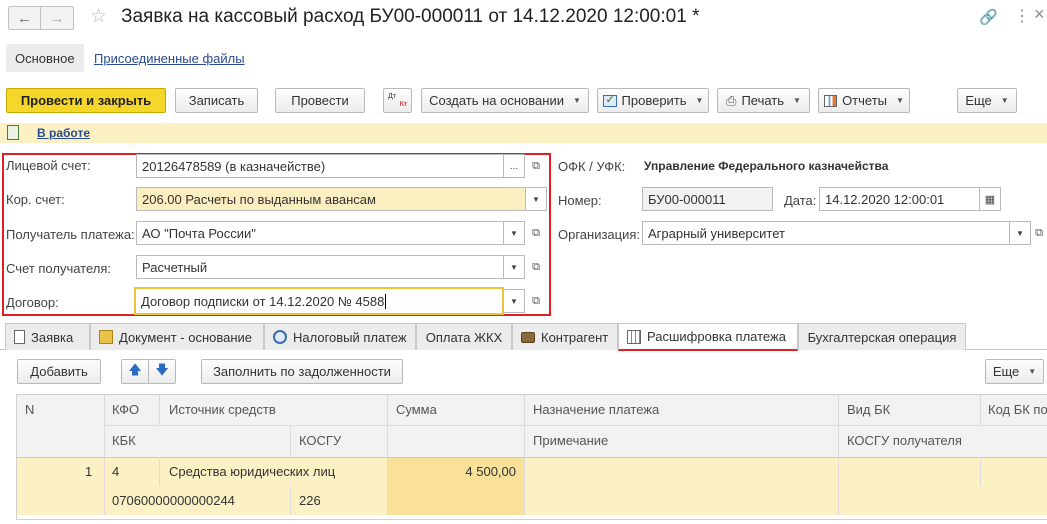 The height and width of the screenshot is (524, 1047). What do you see at coordinates (403, 104) in the screenshot?
I see `kt-icon-bottom: Кт` at bounding box center [403, 104].